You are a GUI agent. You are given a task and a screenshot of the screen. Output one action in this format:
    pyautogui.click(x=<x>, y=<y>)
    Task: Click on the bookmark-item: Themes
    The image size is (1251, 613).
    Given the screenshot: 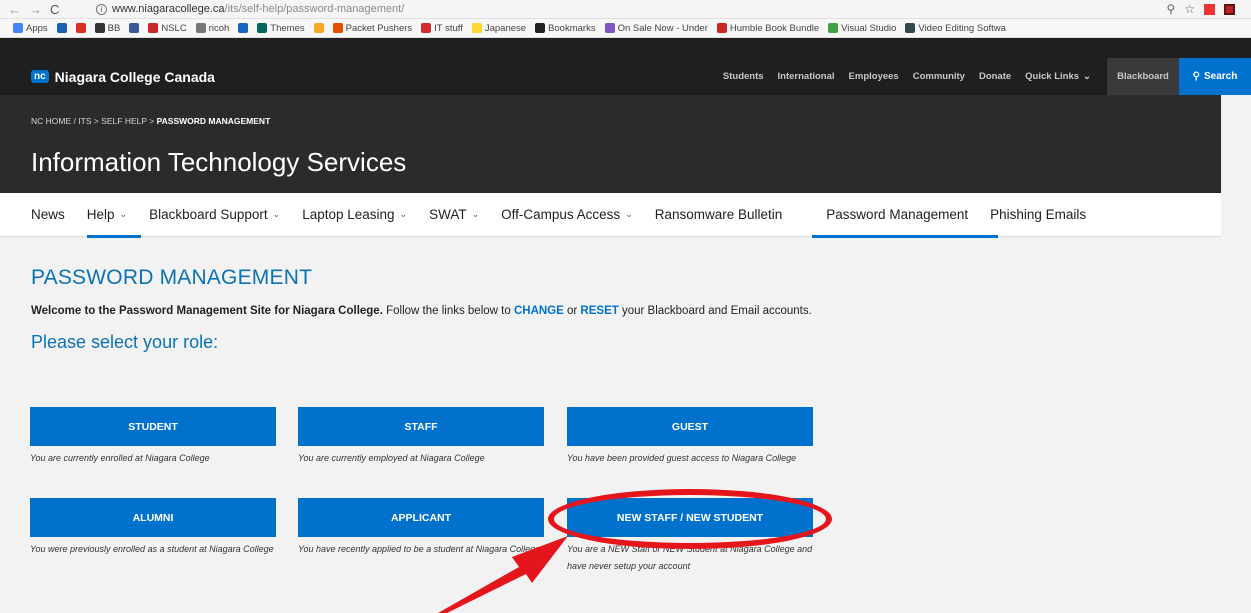 What is the action you would take?
    pyautogui.click(x=281, y=28)
    